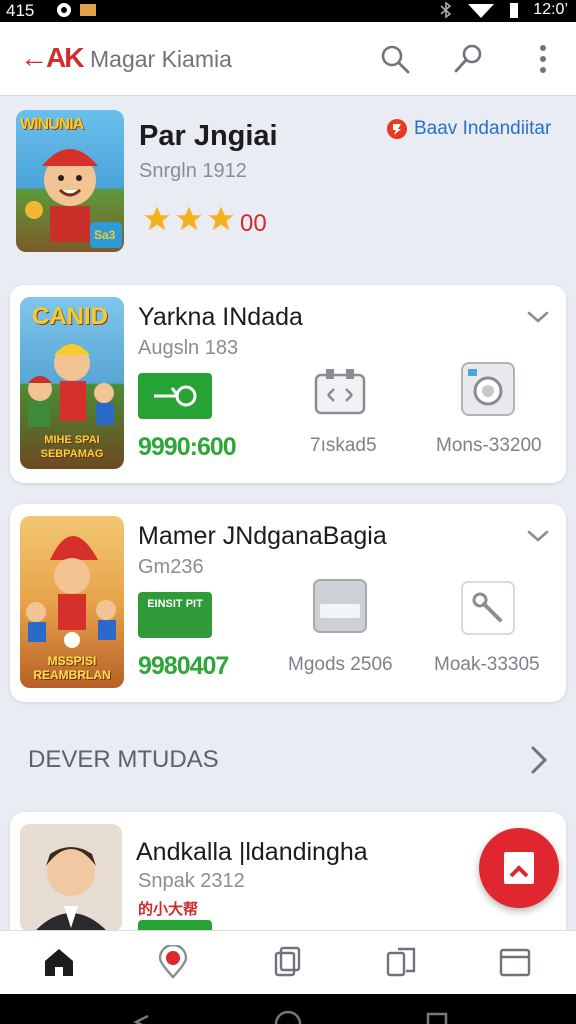 Image resolution: width=576 pixels, height=1024 pixels. I want to click on status-time-right: 12:0’, so click(550, 9).